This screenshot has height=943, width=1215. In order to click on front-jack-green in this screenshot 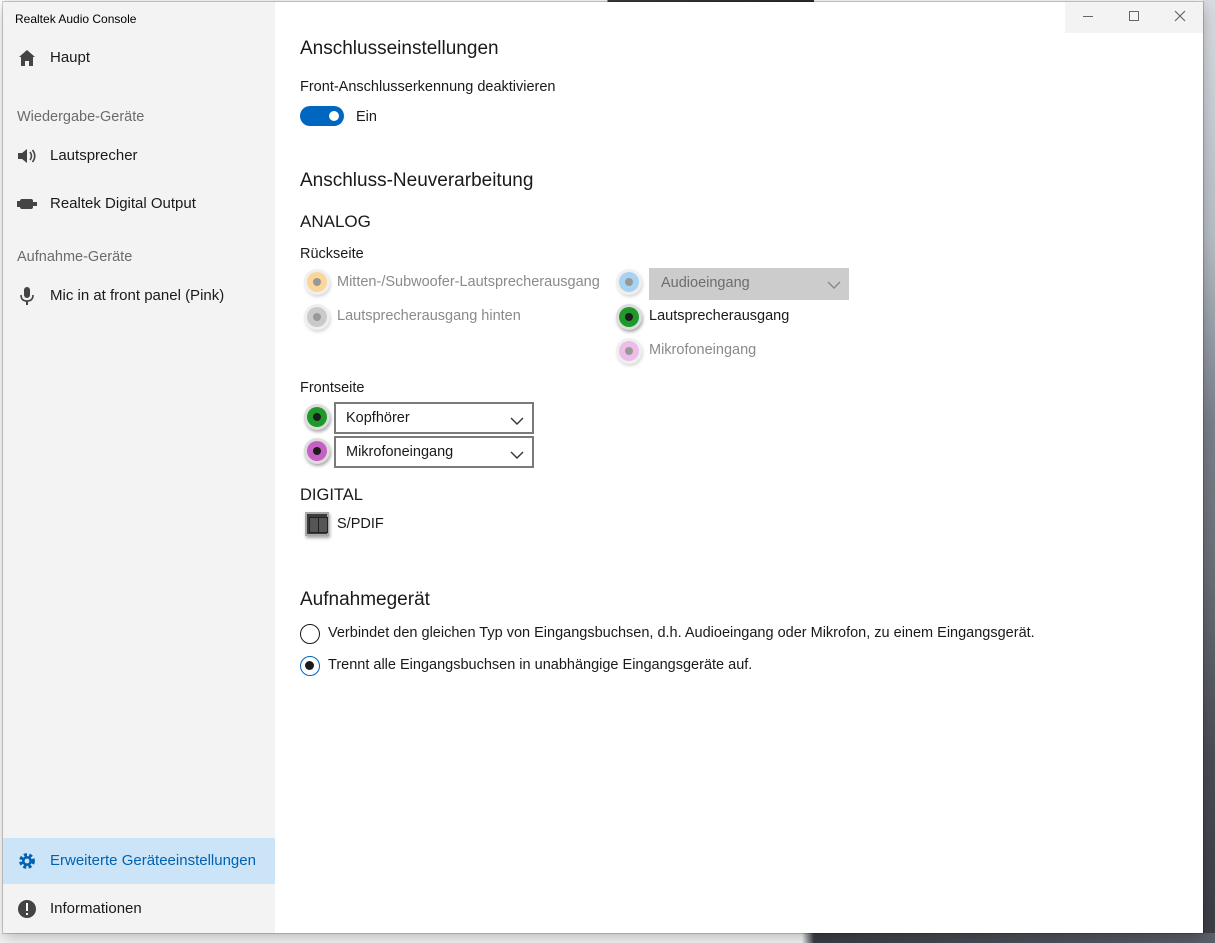, I will do `click(317, 417)`.